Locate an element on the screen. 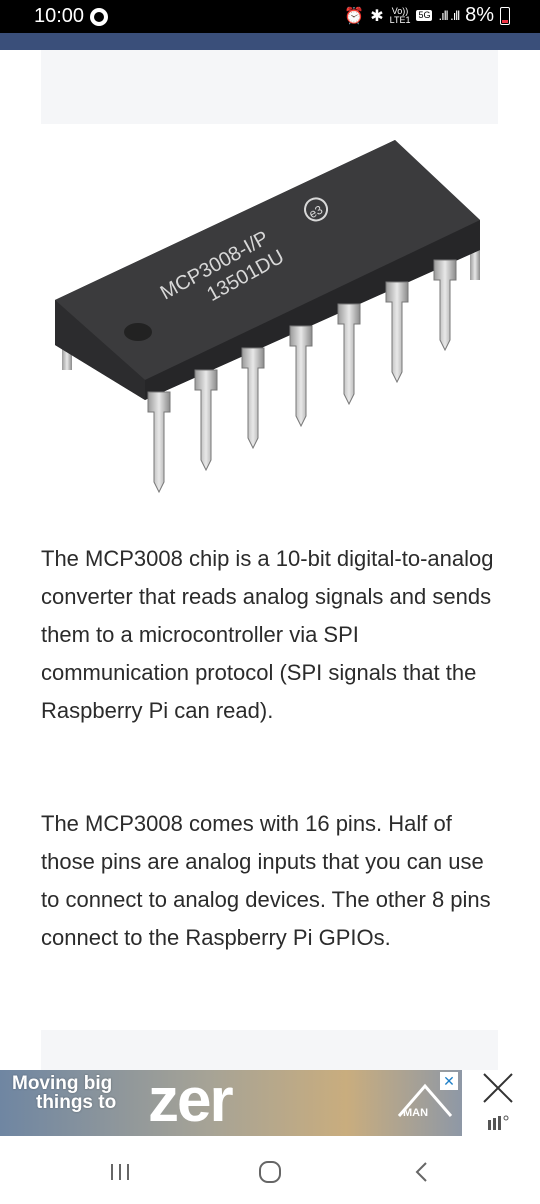 The height and width of the screenshot is (1204, 540). bluetooth-icon: ✱ is located at coordinates (377, 16).